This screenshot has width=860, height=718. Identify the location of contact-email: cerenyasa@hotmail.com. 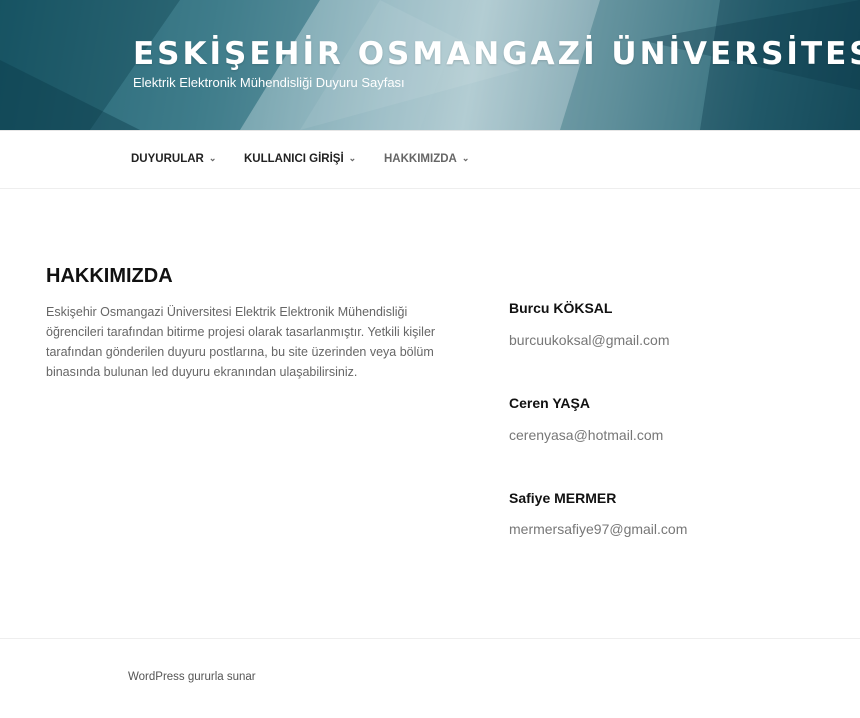
(586, 435).